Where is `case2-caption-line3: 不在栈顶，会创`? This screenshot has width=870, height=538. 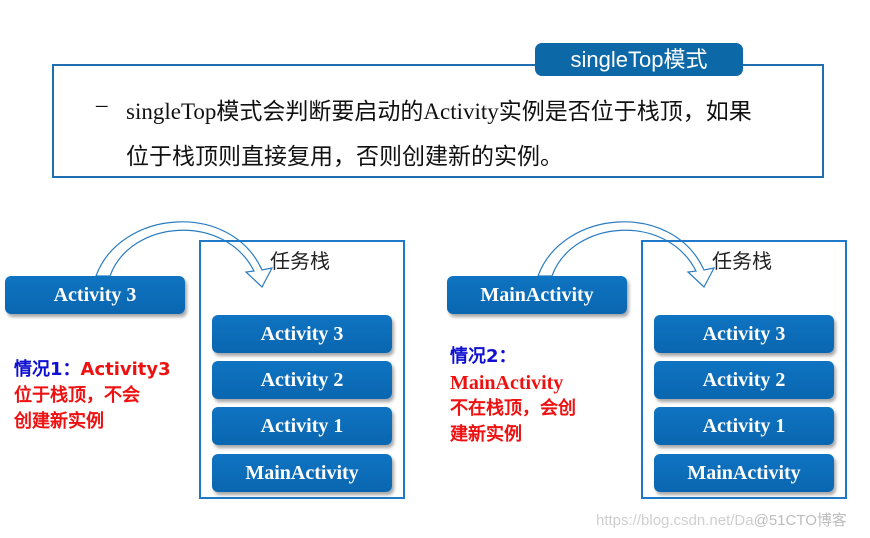
case2-caption-line3: 不在栈顶，会创 is located at coordinates (513, 408).